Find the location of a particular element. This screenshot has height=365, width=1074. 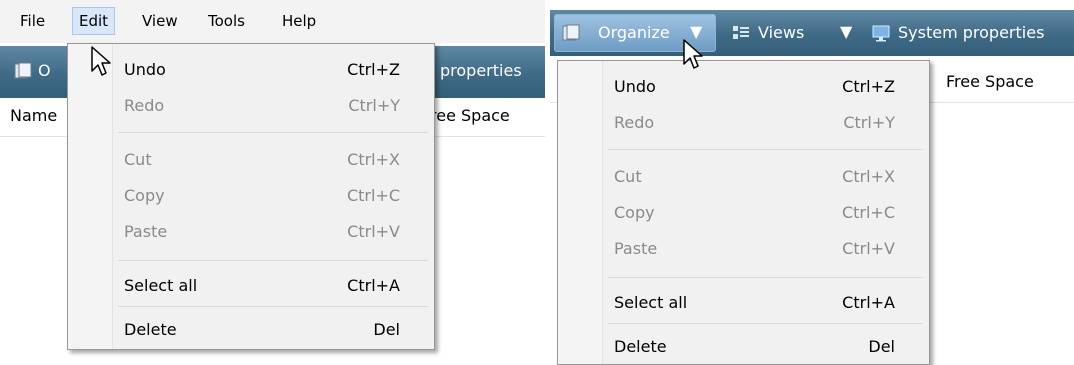

menu-tools-label: Tools is located at coordinates (226, 21).